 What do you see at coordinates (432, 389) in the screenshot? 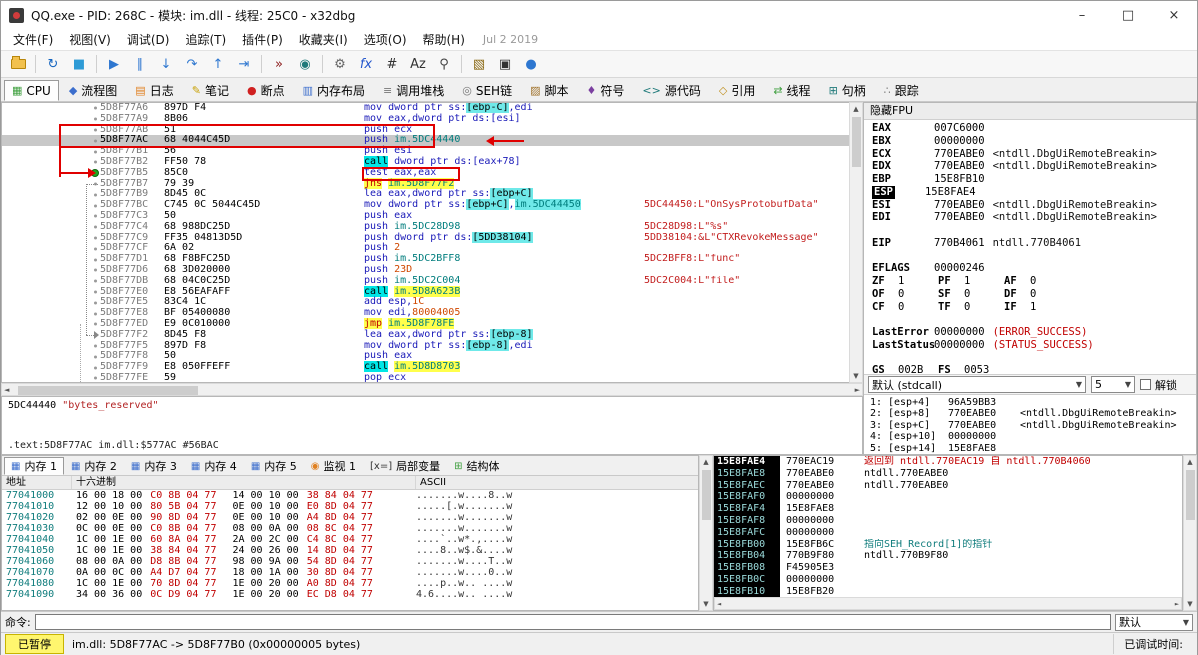
I see `disasm-hscrollbar: ◄ ►` at bounding box center [432, 389].